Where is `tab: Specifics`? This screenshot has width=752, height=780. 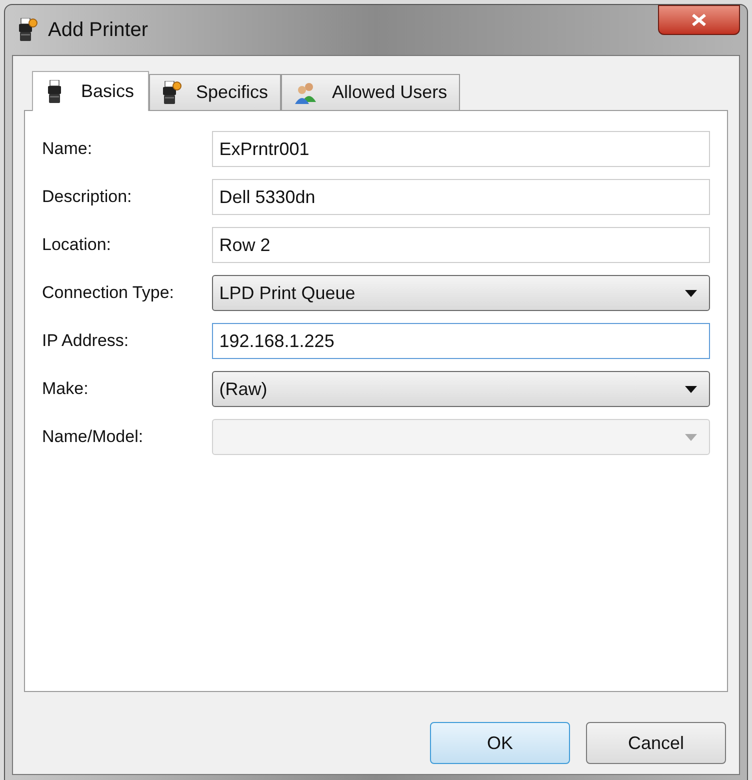 tab: Specifics is located at coordinates (215, 92).